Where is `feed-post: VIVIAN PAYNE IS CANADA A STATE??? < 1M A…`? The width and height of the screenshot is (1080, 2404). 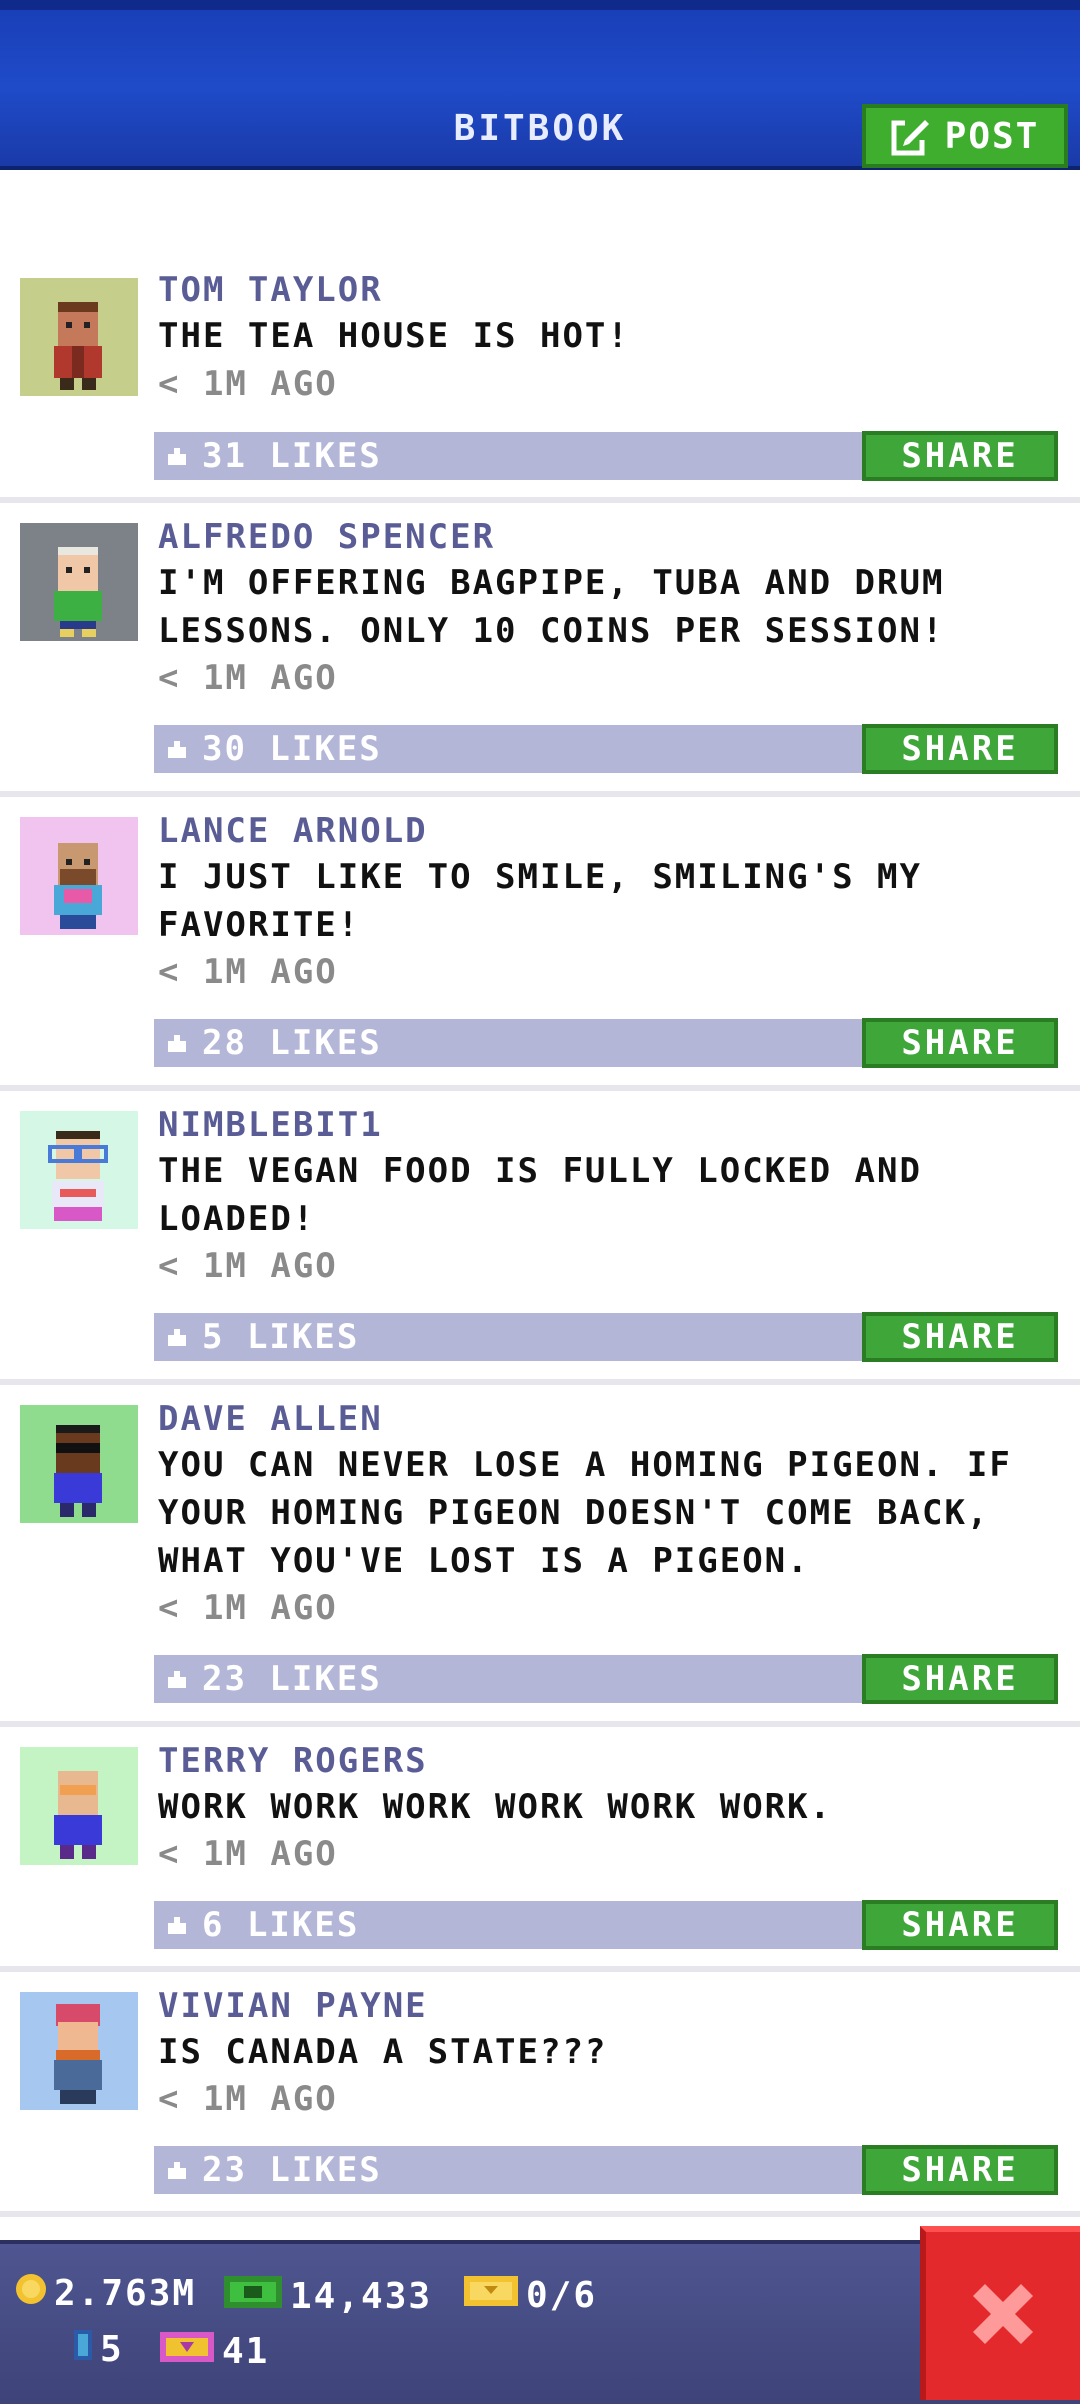 feed-post: VIVIAN PAYNE IS CANADA A STATE??? < 1M A… is located at coordinates (540, 2094).